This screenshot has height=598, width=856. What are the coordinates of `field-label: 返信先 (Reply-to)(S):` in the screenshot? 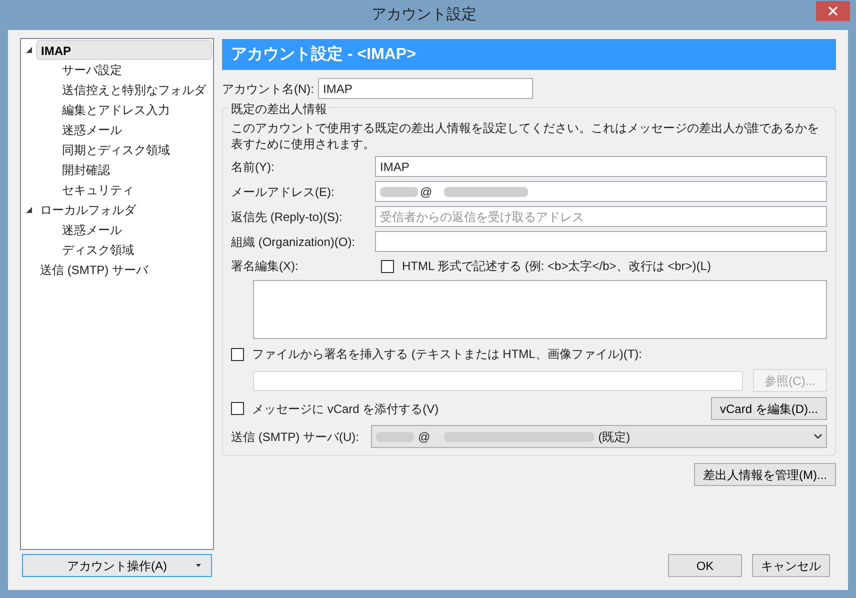 It's located at (287, 217).